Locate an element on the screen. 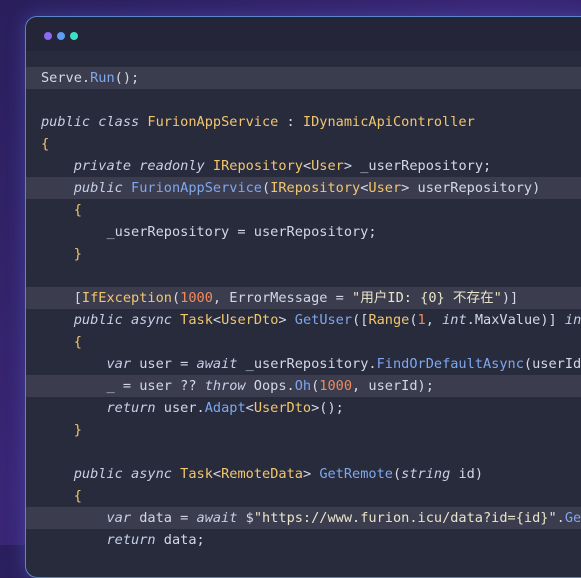 This screenshot has width=581, height=578. code-token: data; is located at coordinates (180, 540).